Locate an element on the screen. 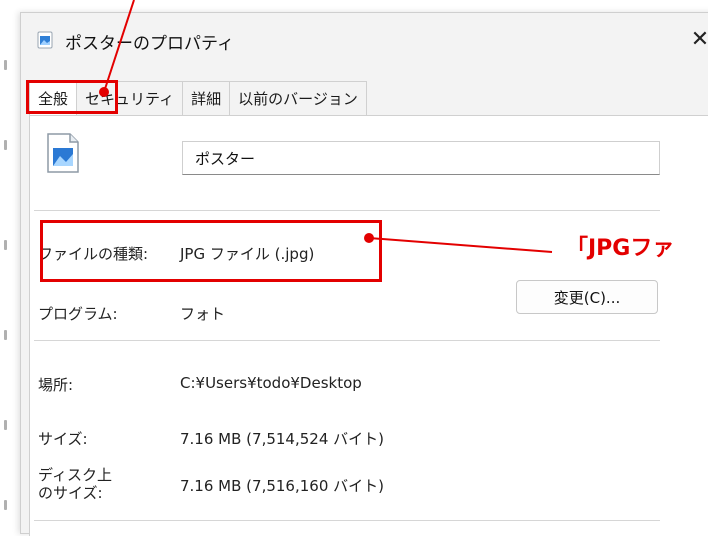 The height and width of the screenshot is (536, 708). program-value: フォト is located at coordinates (203, 314).